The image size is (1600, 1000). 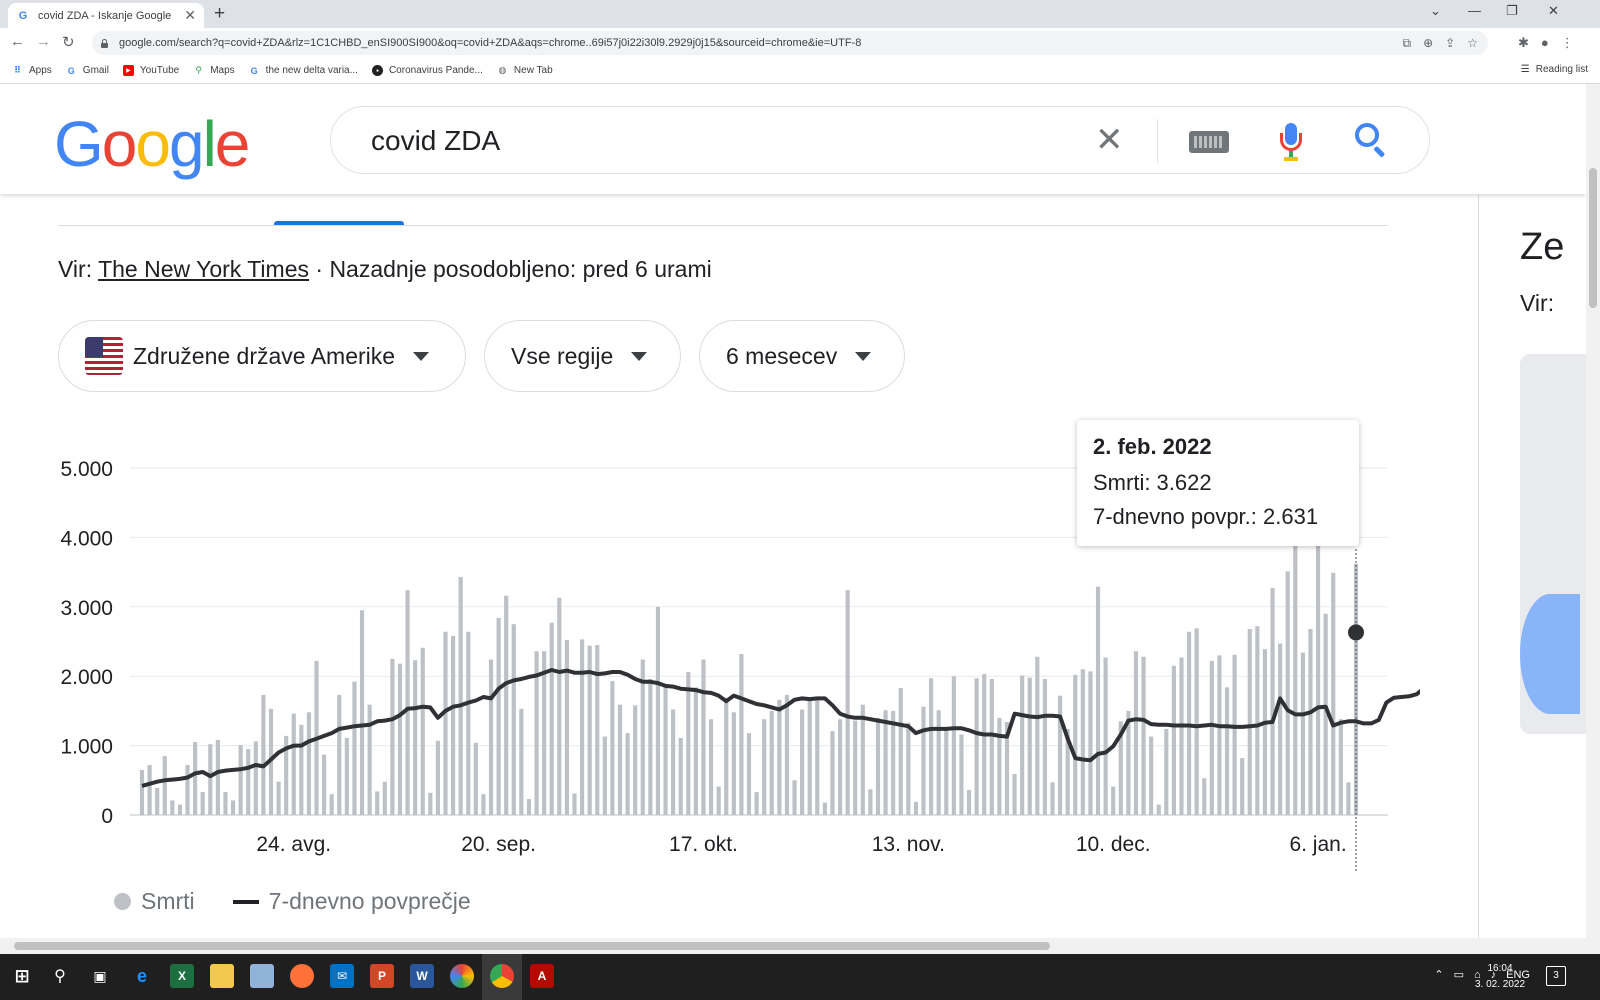 I want to click on bookmark-newtab: ◍ New Tab, so click(x=524, y=70).